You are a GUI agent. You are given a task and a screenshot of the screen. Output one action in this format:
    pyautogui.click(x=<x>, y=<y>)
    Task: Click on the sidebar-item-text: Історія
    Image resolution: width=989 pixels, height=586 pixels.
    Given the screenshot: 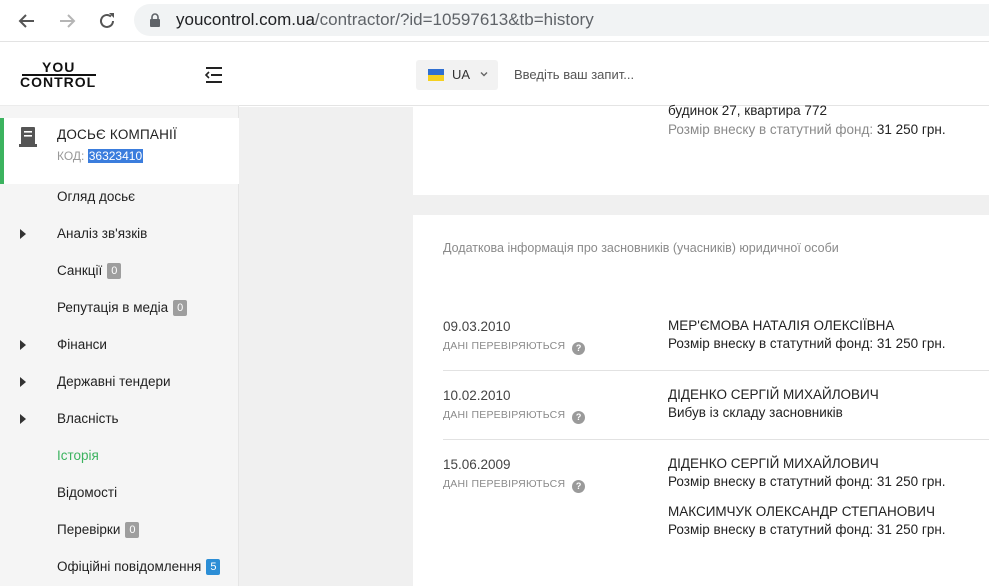 What is the action you would take?
    pyautogui.click(x=78, y=455)
    